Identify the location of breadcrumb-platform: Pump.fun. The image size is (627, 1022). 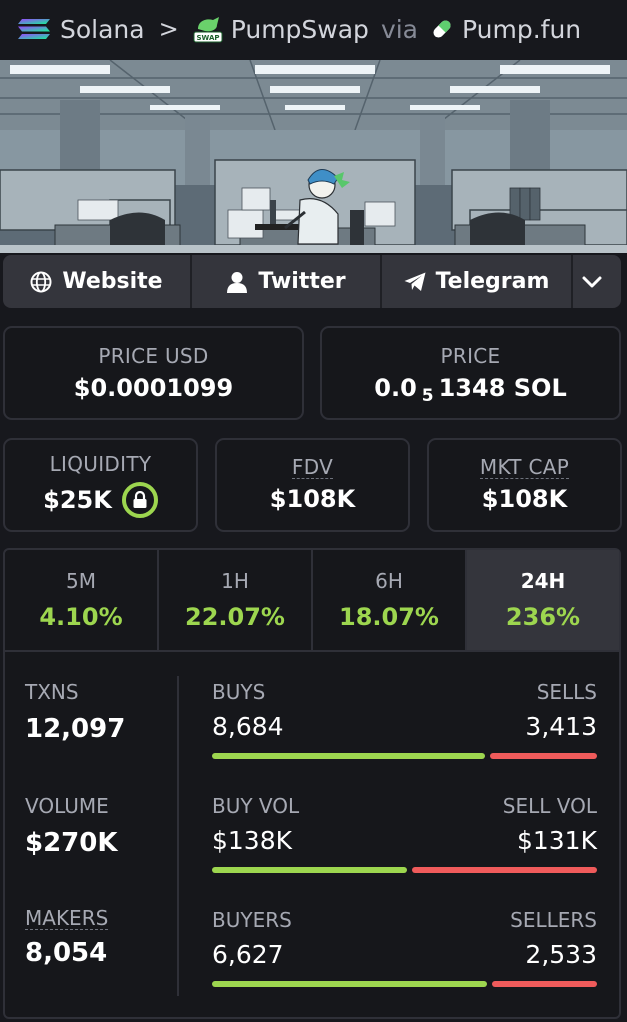
(505, 29).